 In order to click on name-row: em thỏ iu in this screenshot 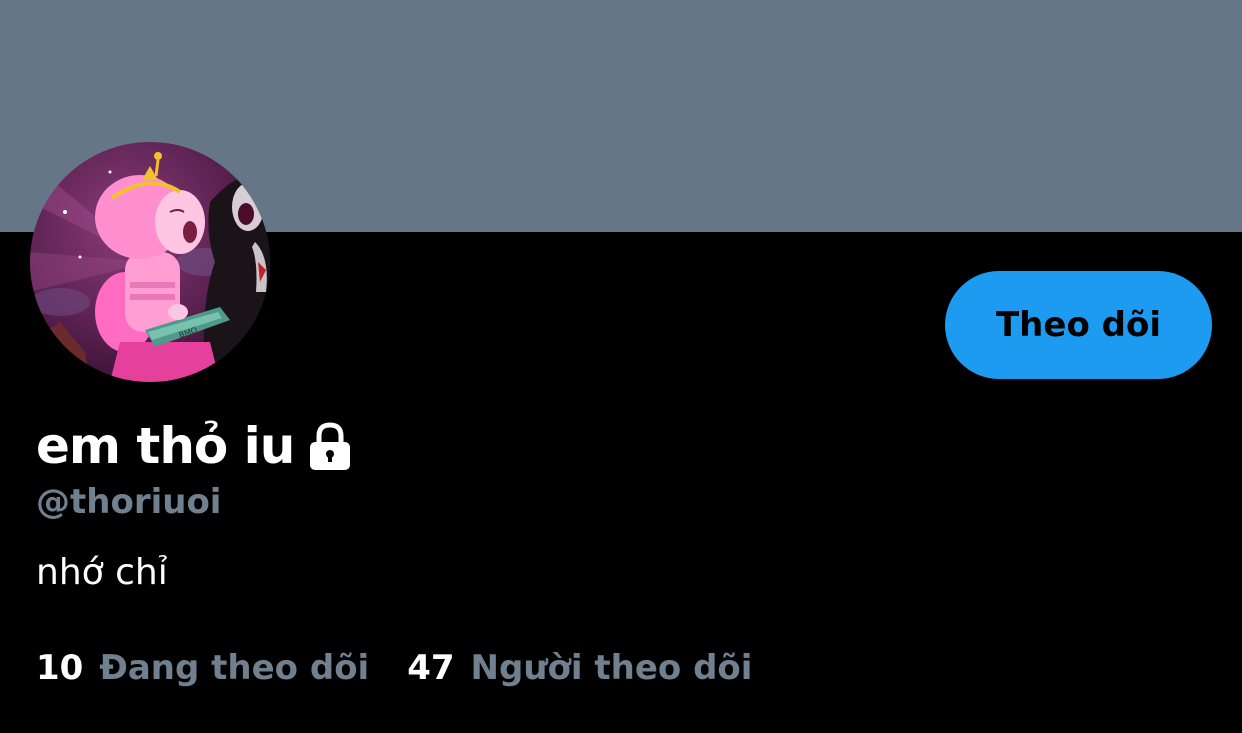, I will do `click(195, 446)`.